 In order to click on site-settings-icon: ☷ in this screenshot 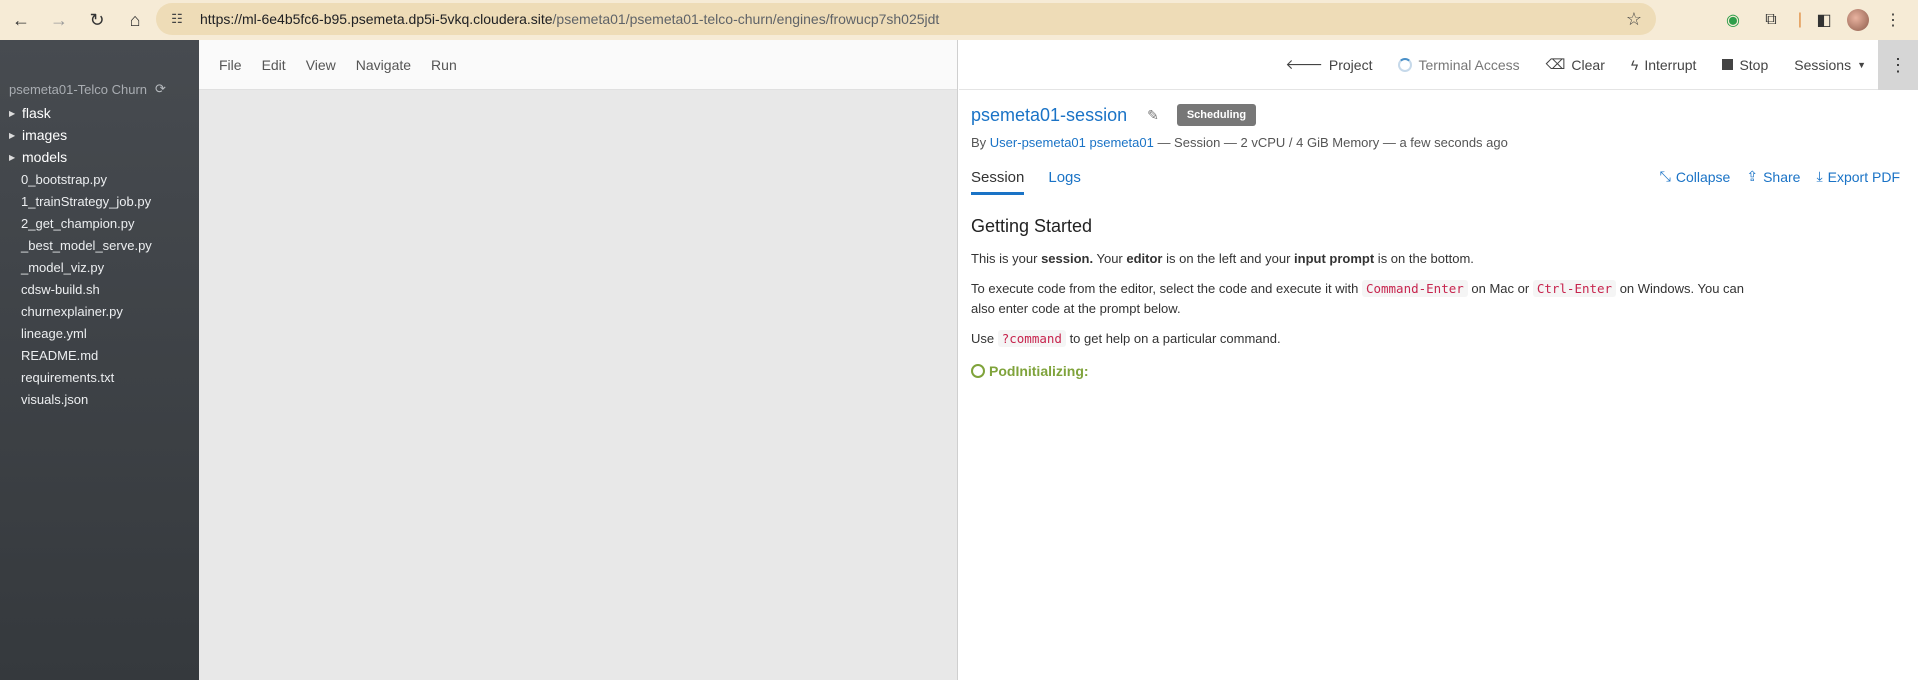, I will do `click(177, 19)`.